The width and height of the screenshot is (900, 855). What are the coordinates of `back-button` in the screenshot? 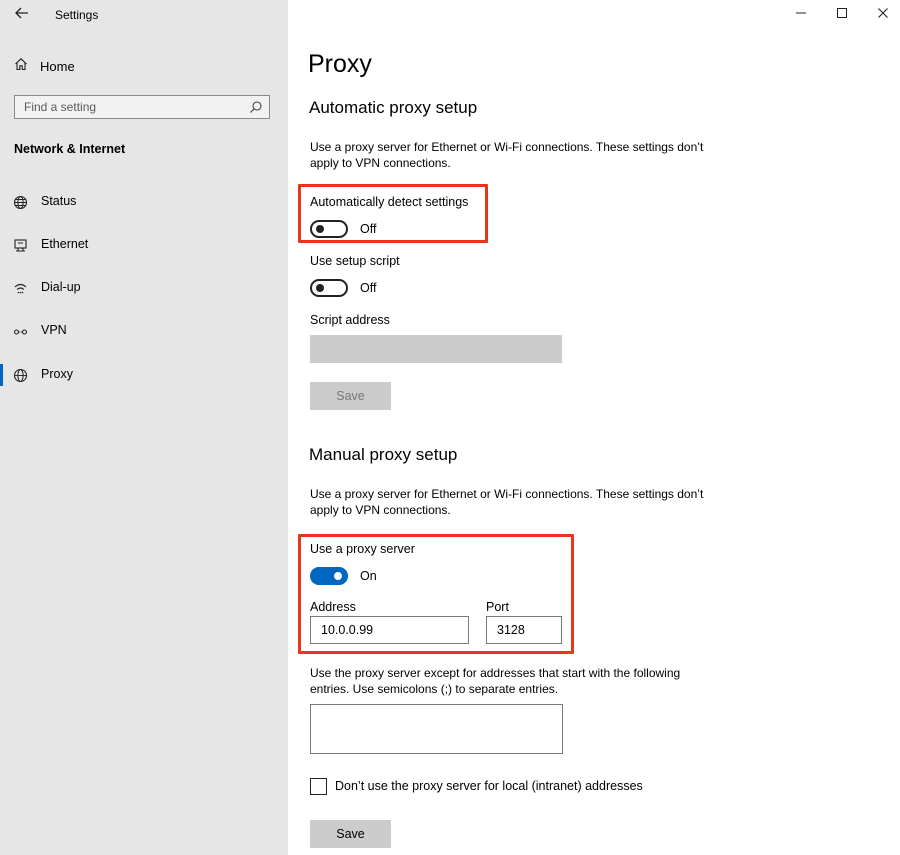 It's located at (22, 15).